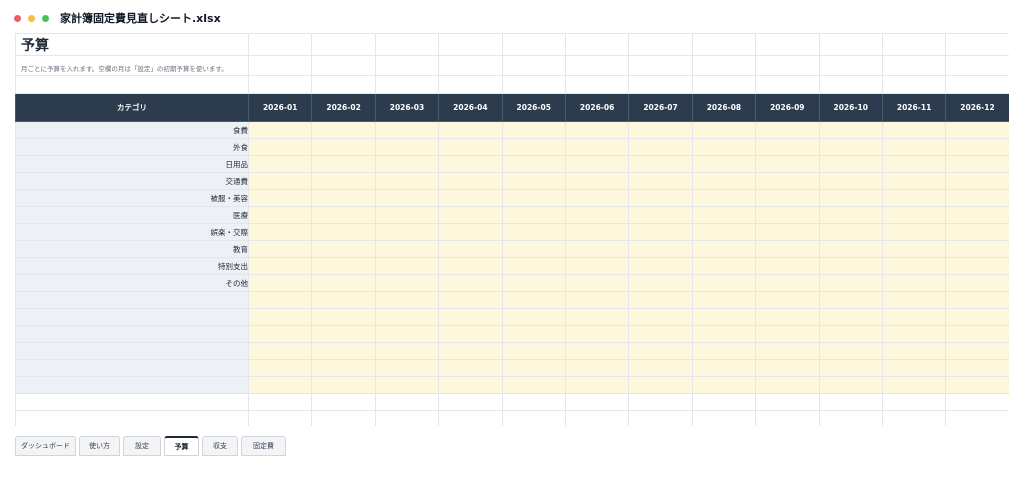 The image size is (1024, 478). What do you see at coordinates (850, 107) in the screenshot?
I see `month-column-header: 2026-10` at bounding box center [850, 107].